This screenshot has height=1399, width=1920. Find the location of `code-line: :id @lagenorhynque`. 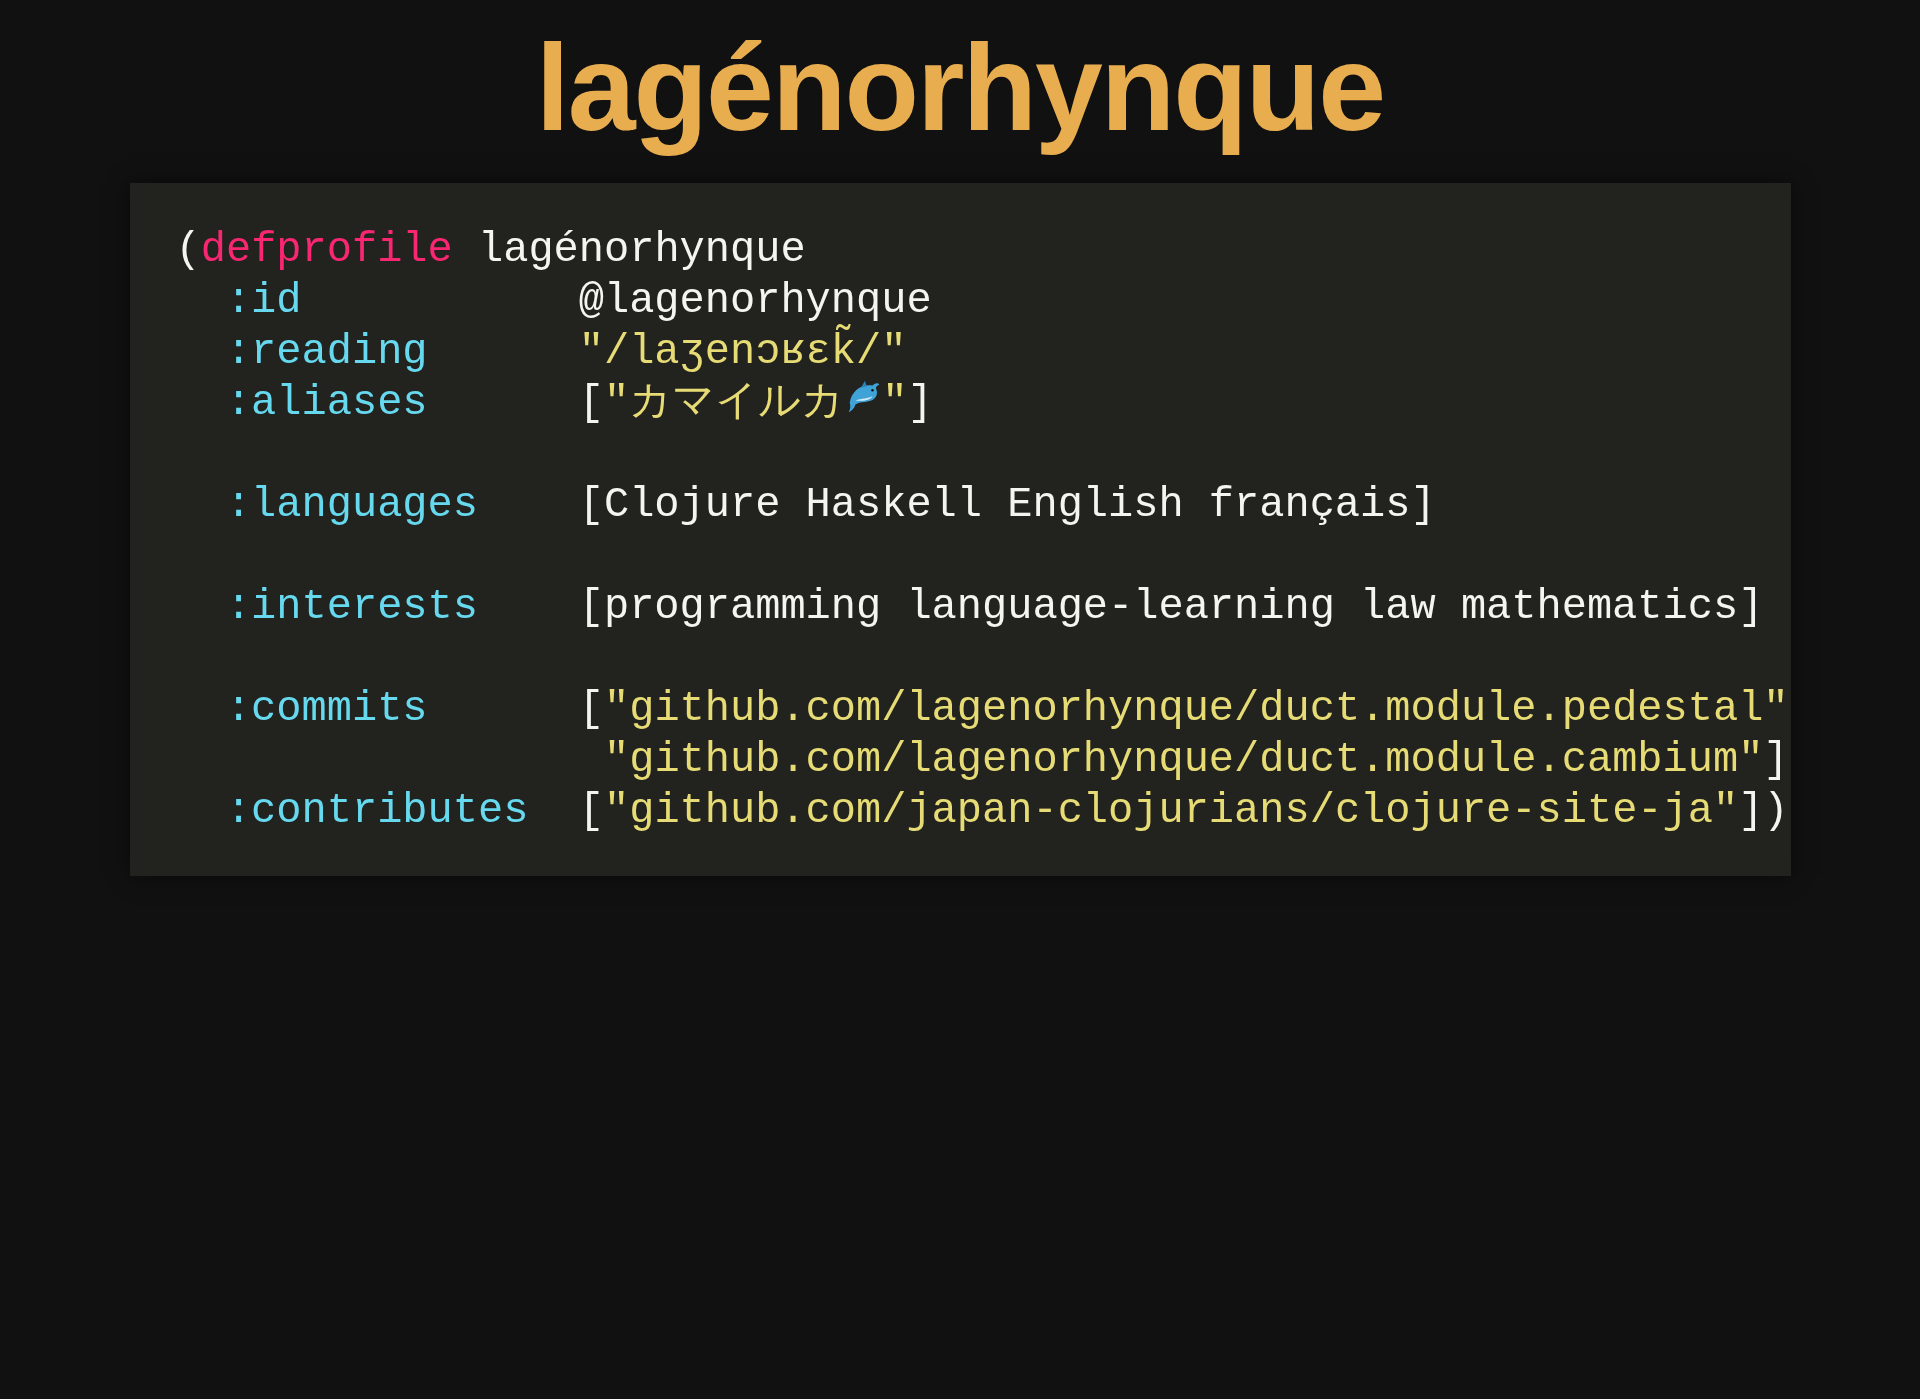

code-line: :id @lagenorhynque is located at coordinates (578, 300).